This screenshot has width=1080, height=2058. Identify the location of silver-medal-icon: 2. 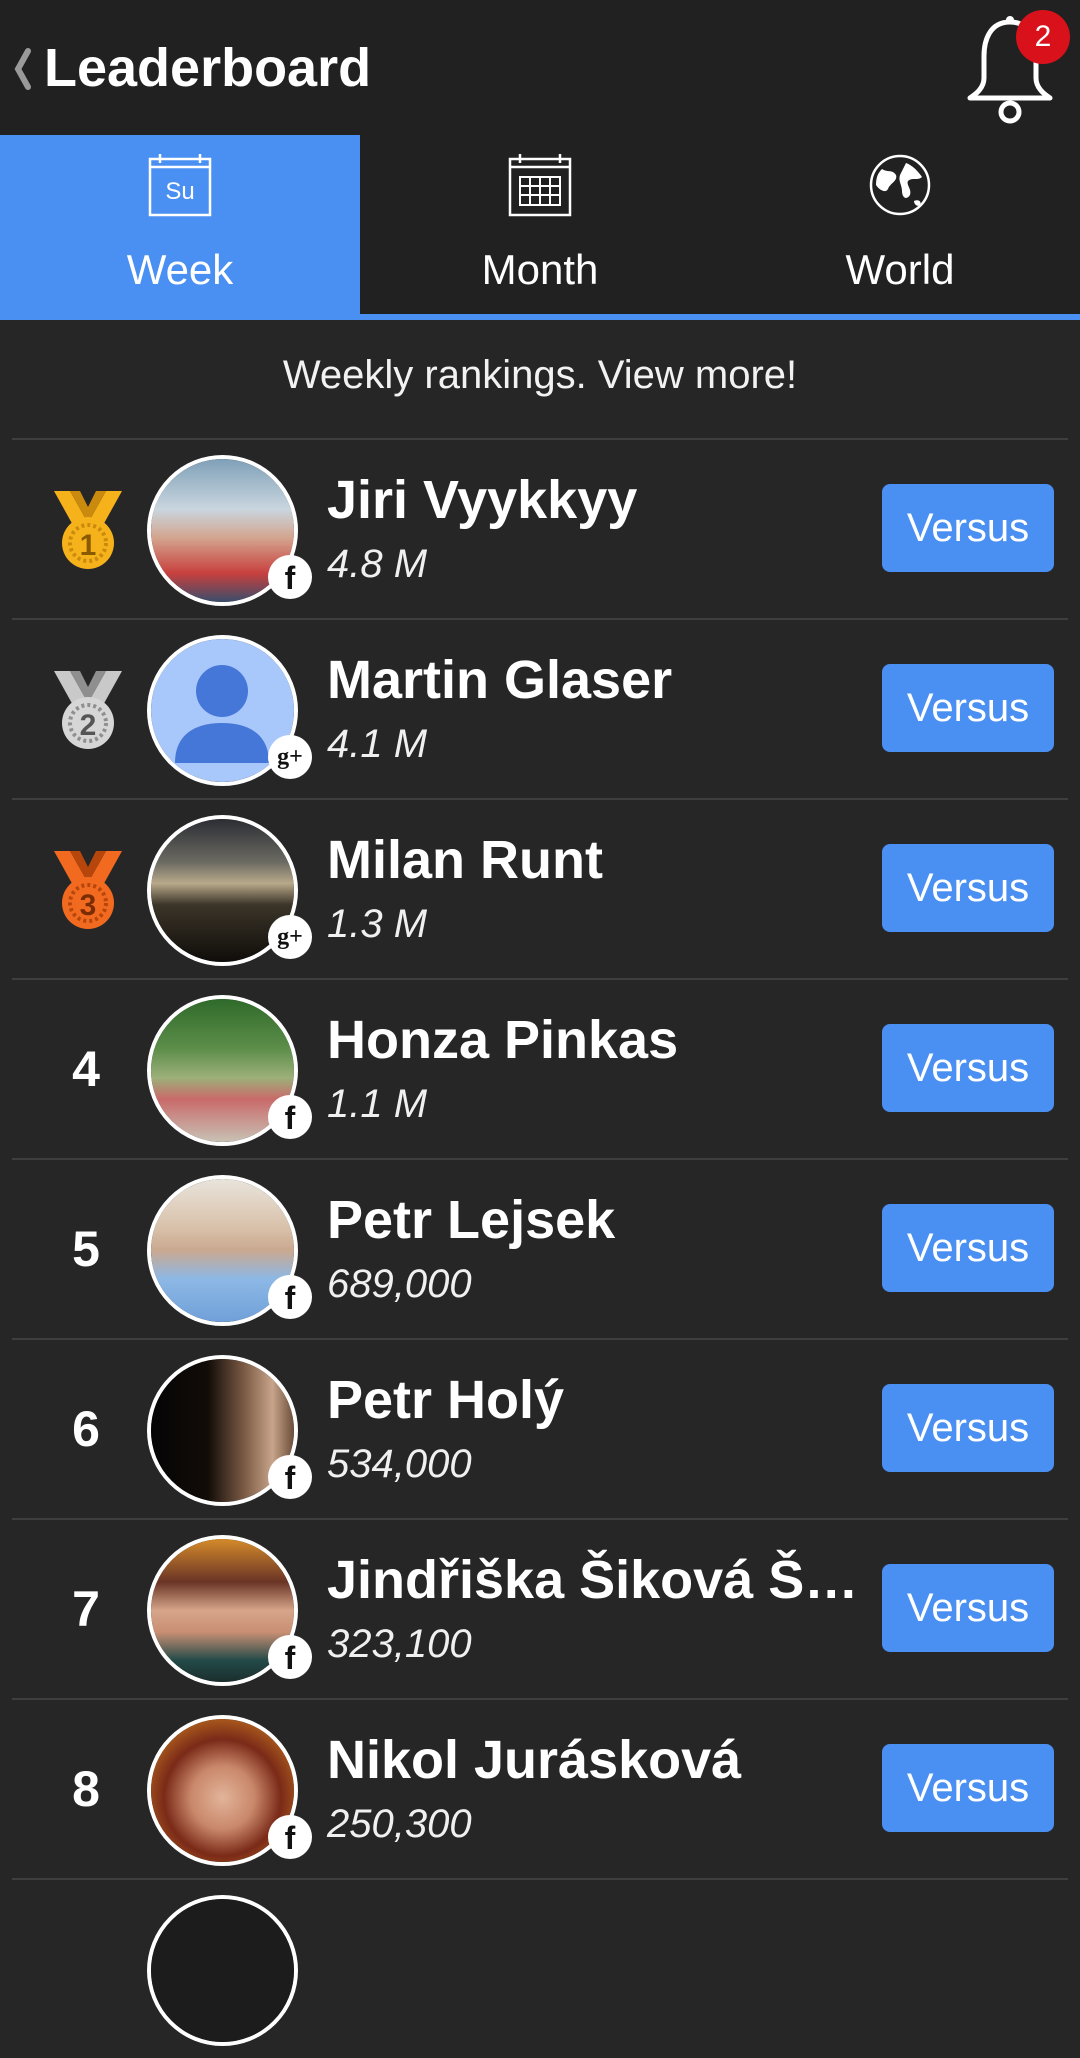
(88, 710).